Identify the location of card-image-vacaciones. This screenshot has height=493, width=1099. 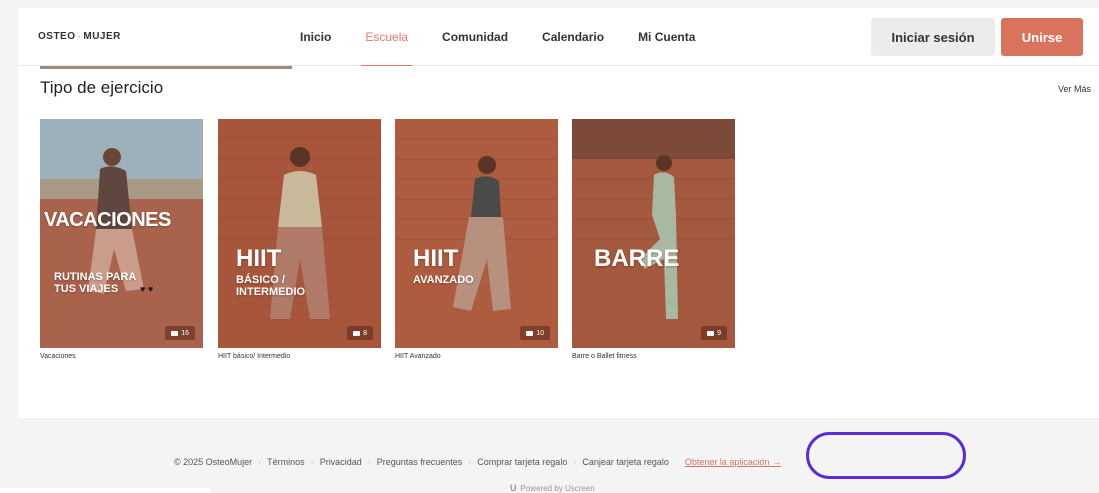
(121, 233).